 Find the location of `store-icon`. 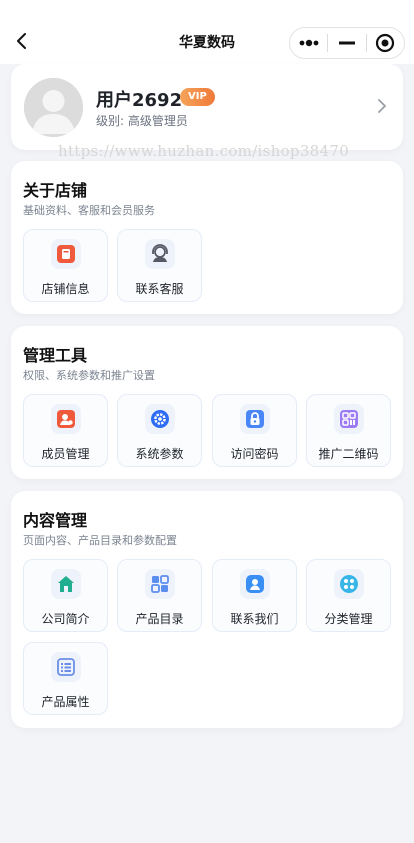

store-icon is located at coordinates (66, 254).